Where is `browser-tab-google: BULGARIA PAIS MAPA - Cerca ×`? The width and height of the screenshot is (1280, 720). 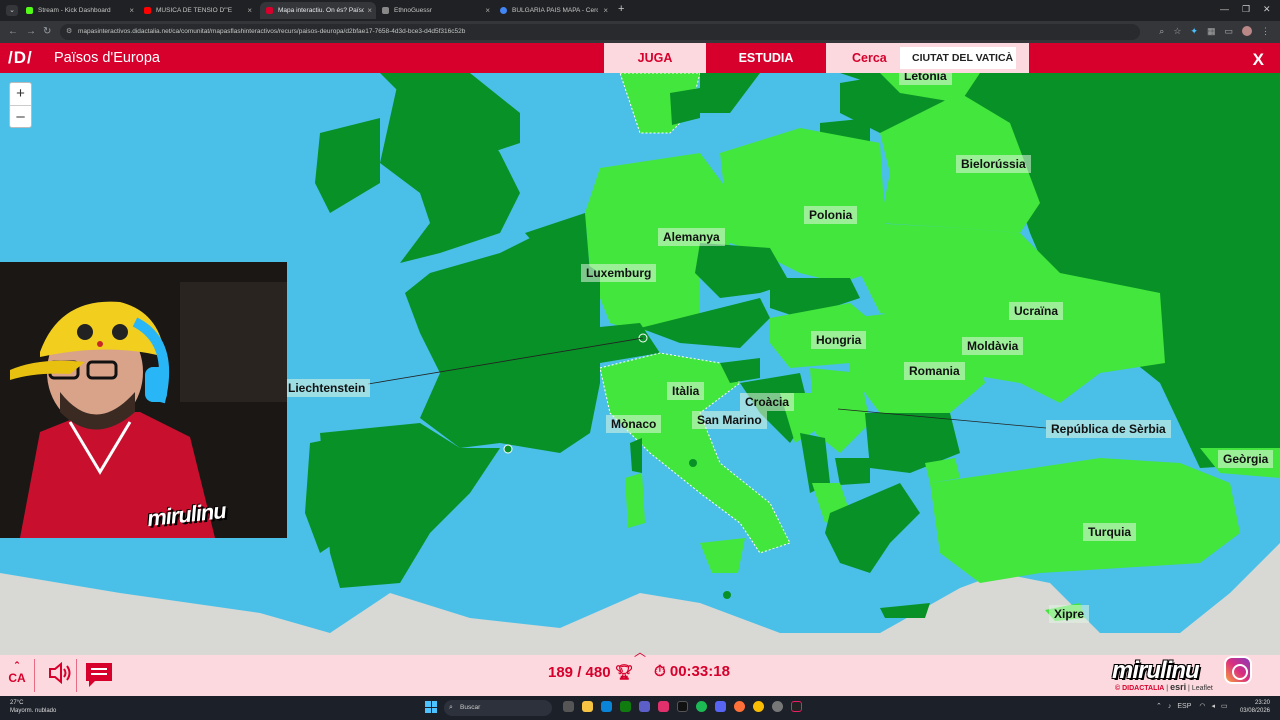 browser-tab-google: BULGARIA PAIS MAPA - Cerca × is located at coordinates (553, 10).